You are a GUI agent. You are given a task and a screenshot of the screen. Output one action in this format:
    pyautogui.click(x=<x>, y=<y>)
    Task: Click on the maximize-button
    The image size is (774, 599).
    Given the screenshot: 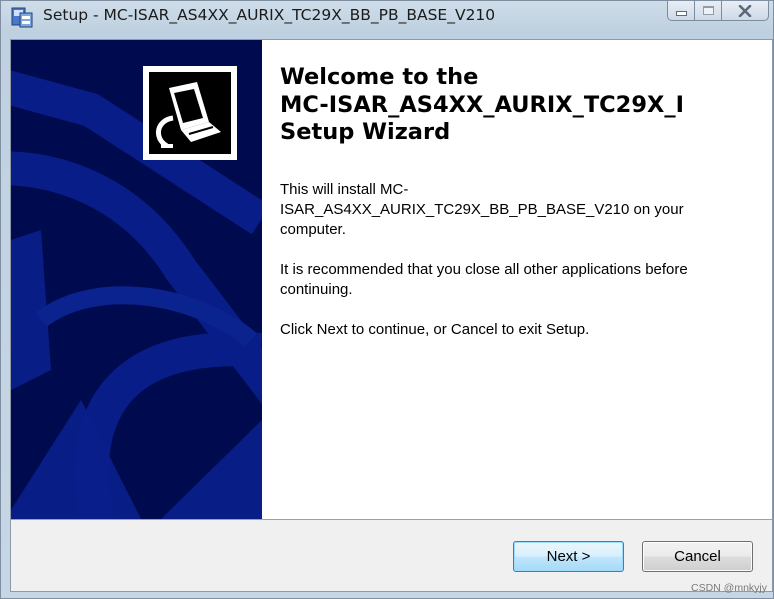 What is the action you would take?
    pyautogui.click(x=708, y=11)
    